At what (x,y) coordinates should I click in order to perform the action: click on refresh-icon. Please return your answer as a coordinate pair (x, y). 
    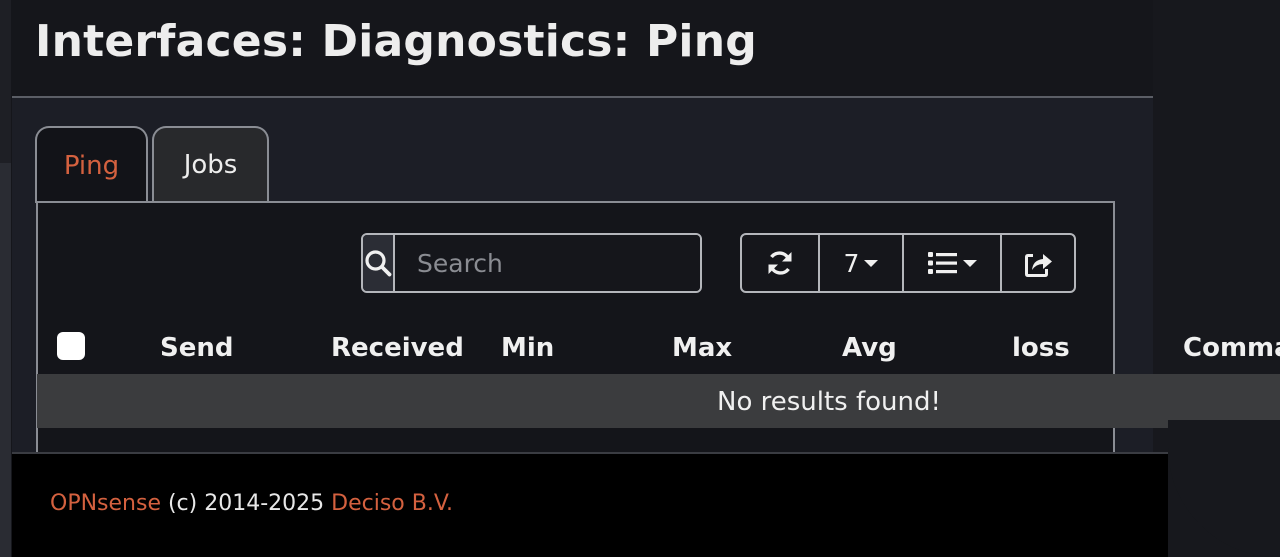
    Looking at the image, I should click on (780, 263).